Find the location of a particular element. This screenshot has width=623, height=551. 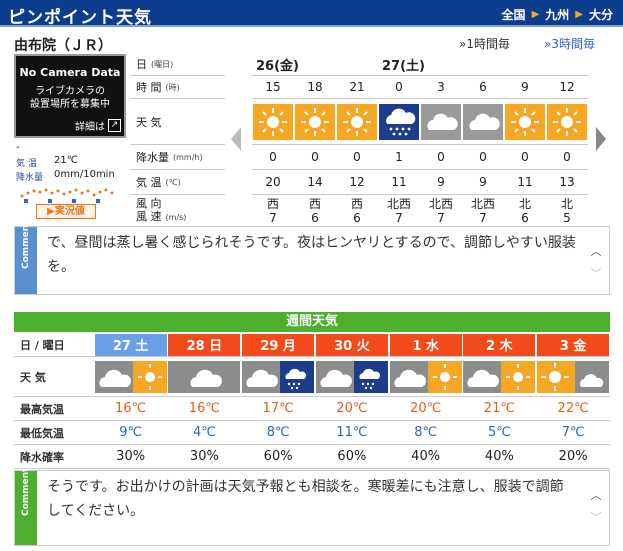

label-wind: 風 向 風 速 (m/s) is located at coordinates (177, 211).